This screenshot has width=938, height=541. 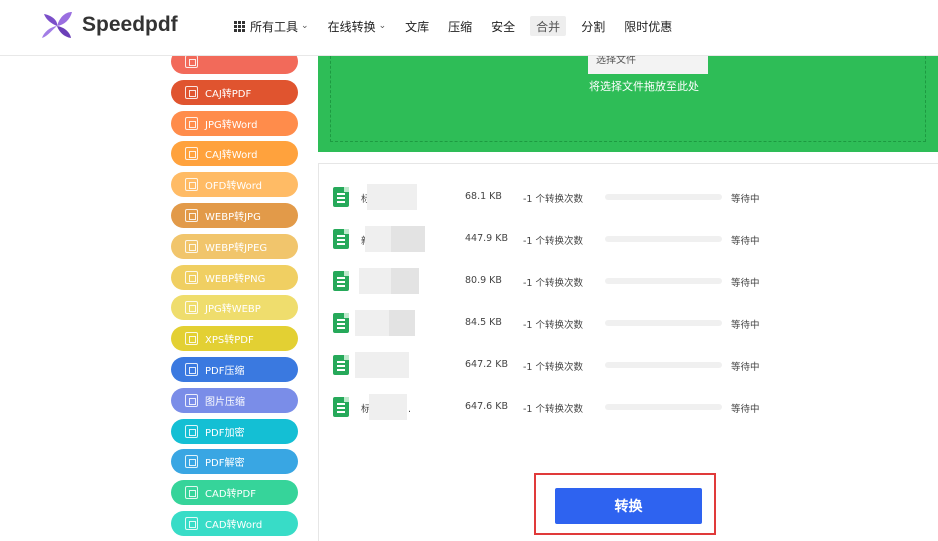 I want to click on nav-compress: 压缩, so click(x=460, y=26).